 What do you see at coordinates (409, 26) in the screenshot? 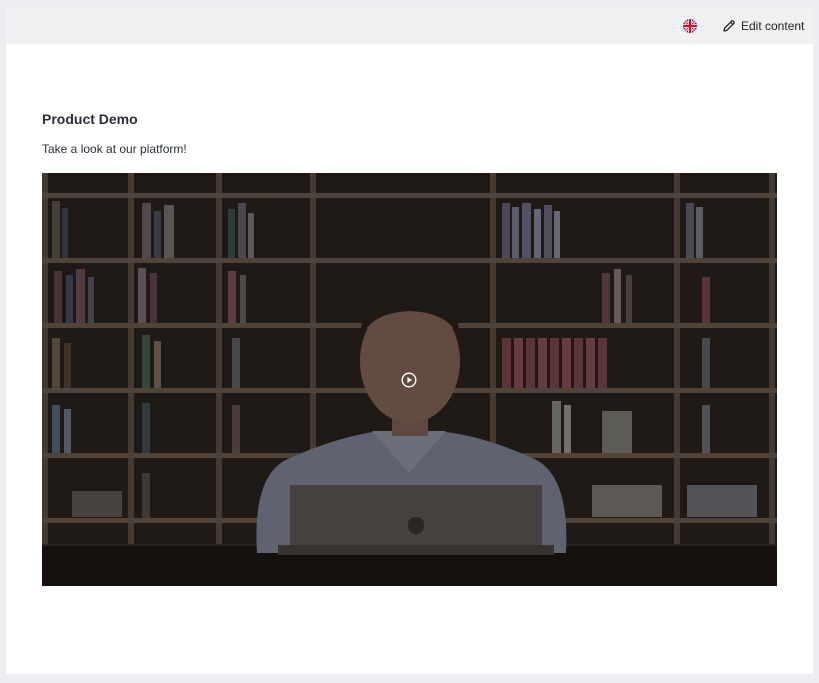
I see `top-bar: Edit content` at bounding box center [409, 26].